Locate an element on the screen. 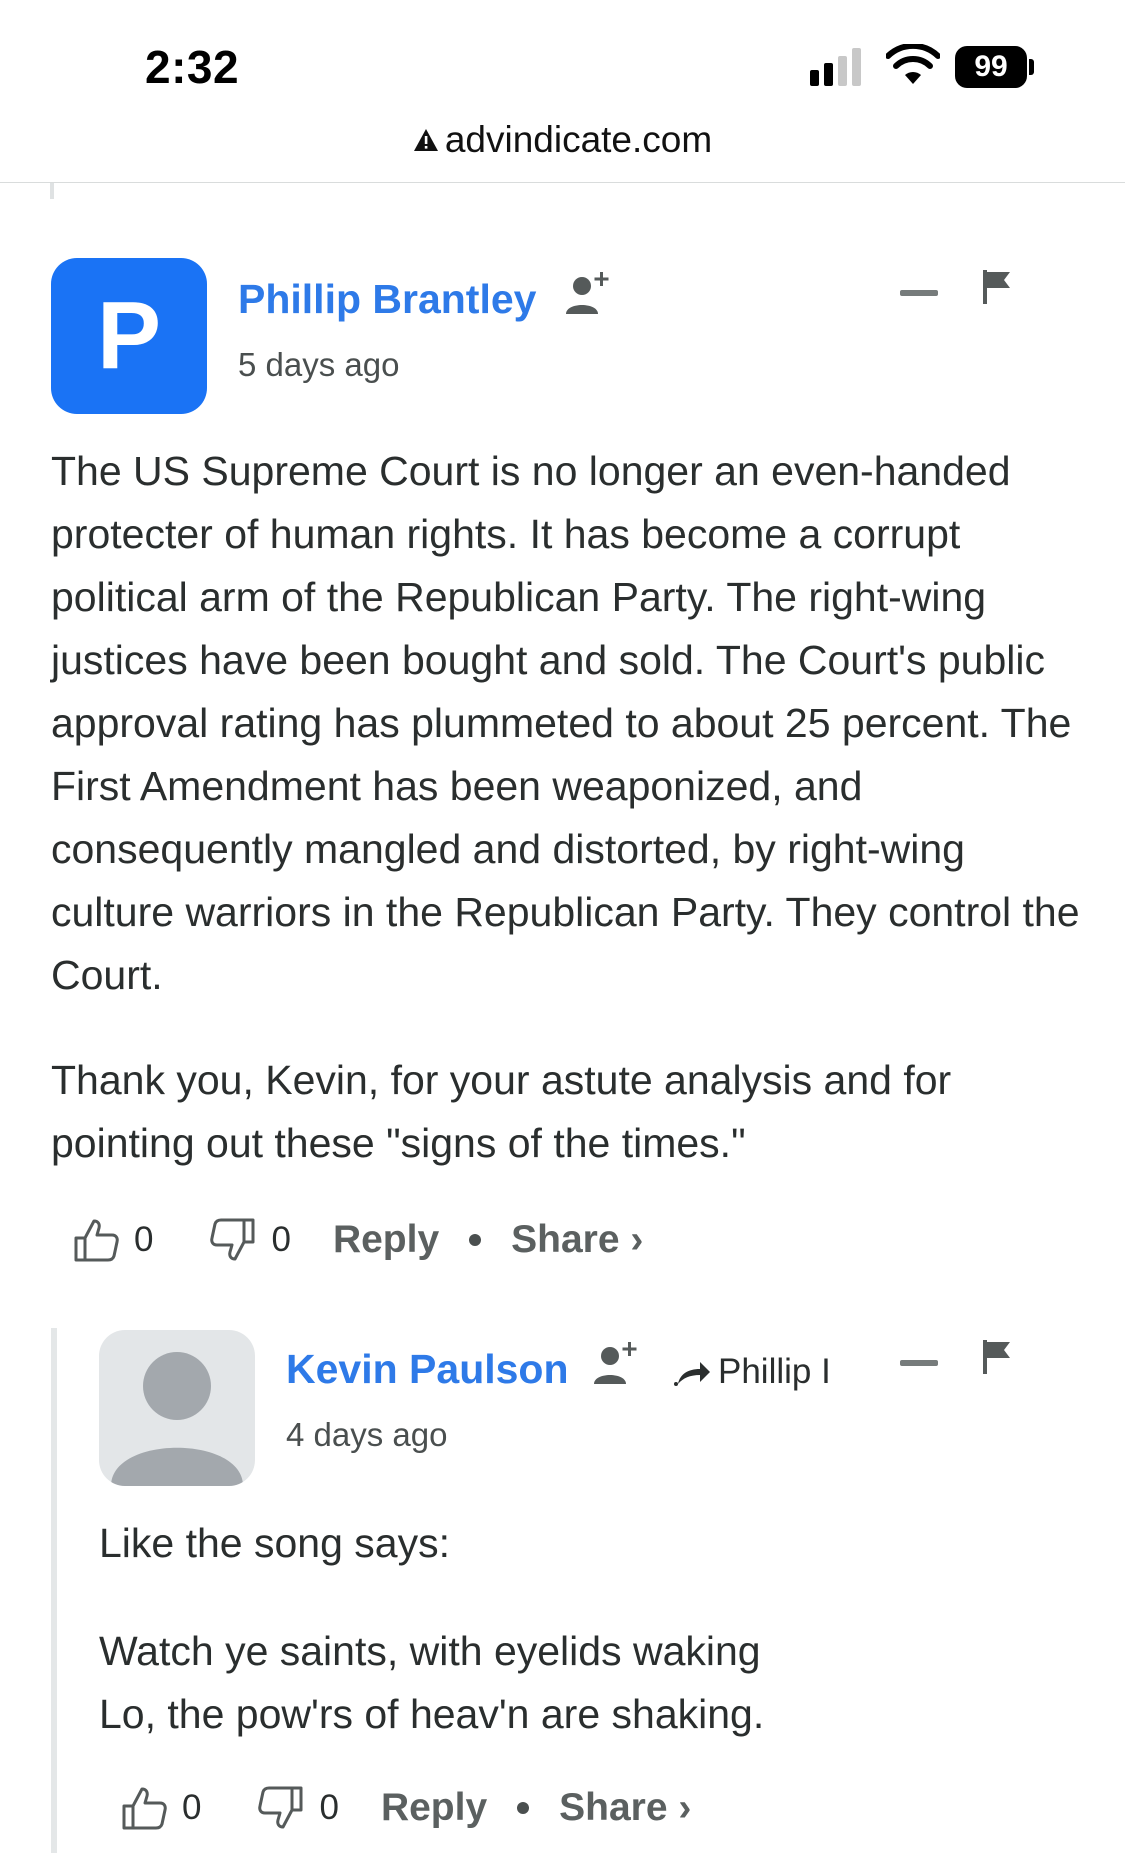 The width and height of the screenshot is (1125, 1853). battery-level: 99 is located at coordinates (991, 67).